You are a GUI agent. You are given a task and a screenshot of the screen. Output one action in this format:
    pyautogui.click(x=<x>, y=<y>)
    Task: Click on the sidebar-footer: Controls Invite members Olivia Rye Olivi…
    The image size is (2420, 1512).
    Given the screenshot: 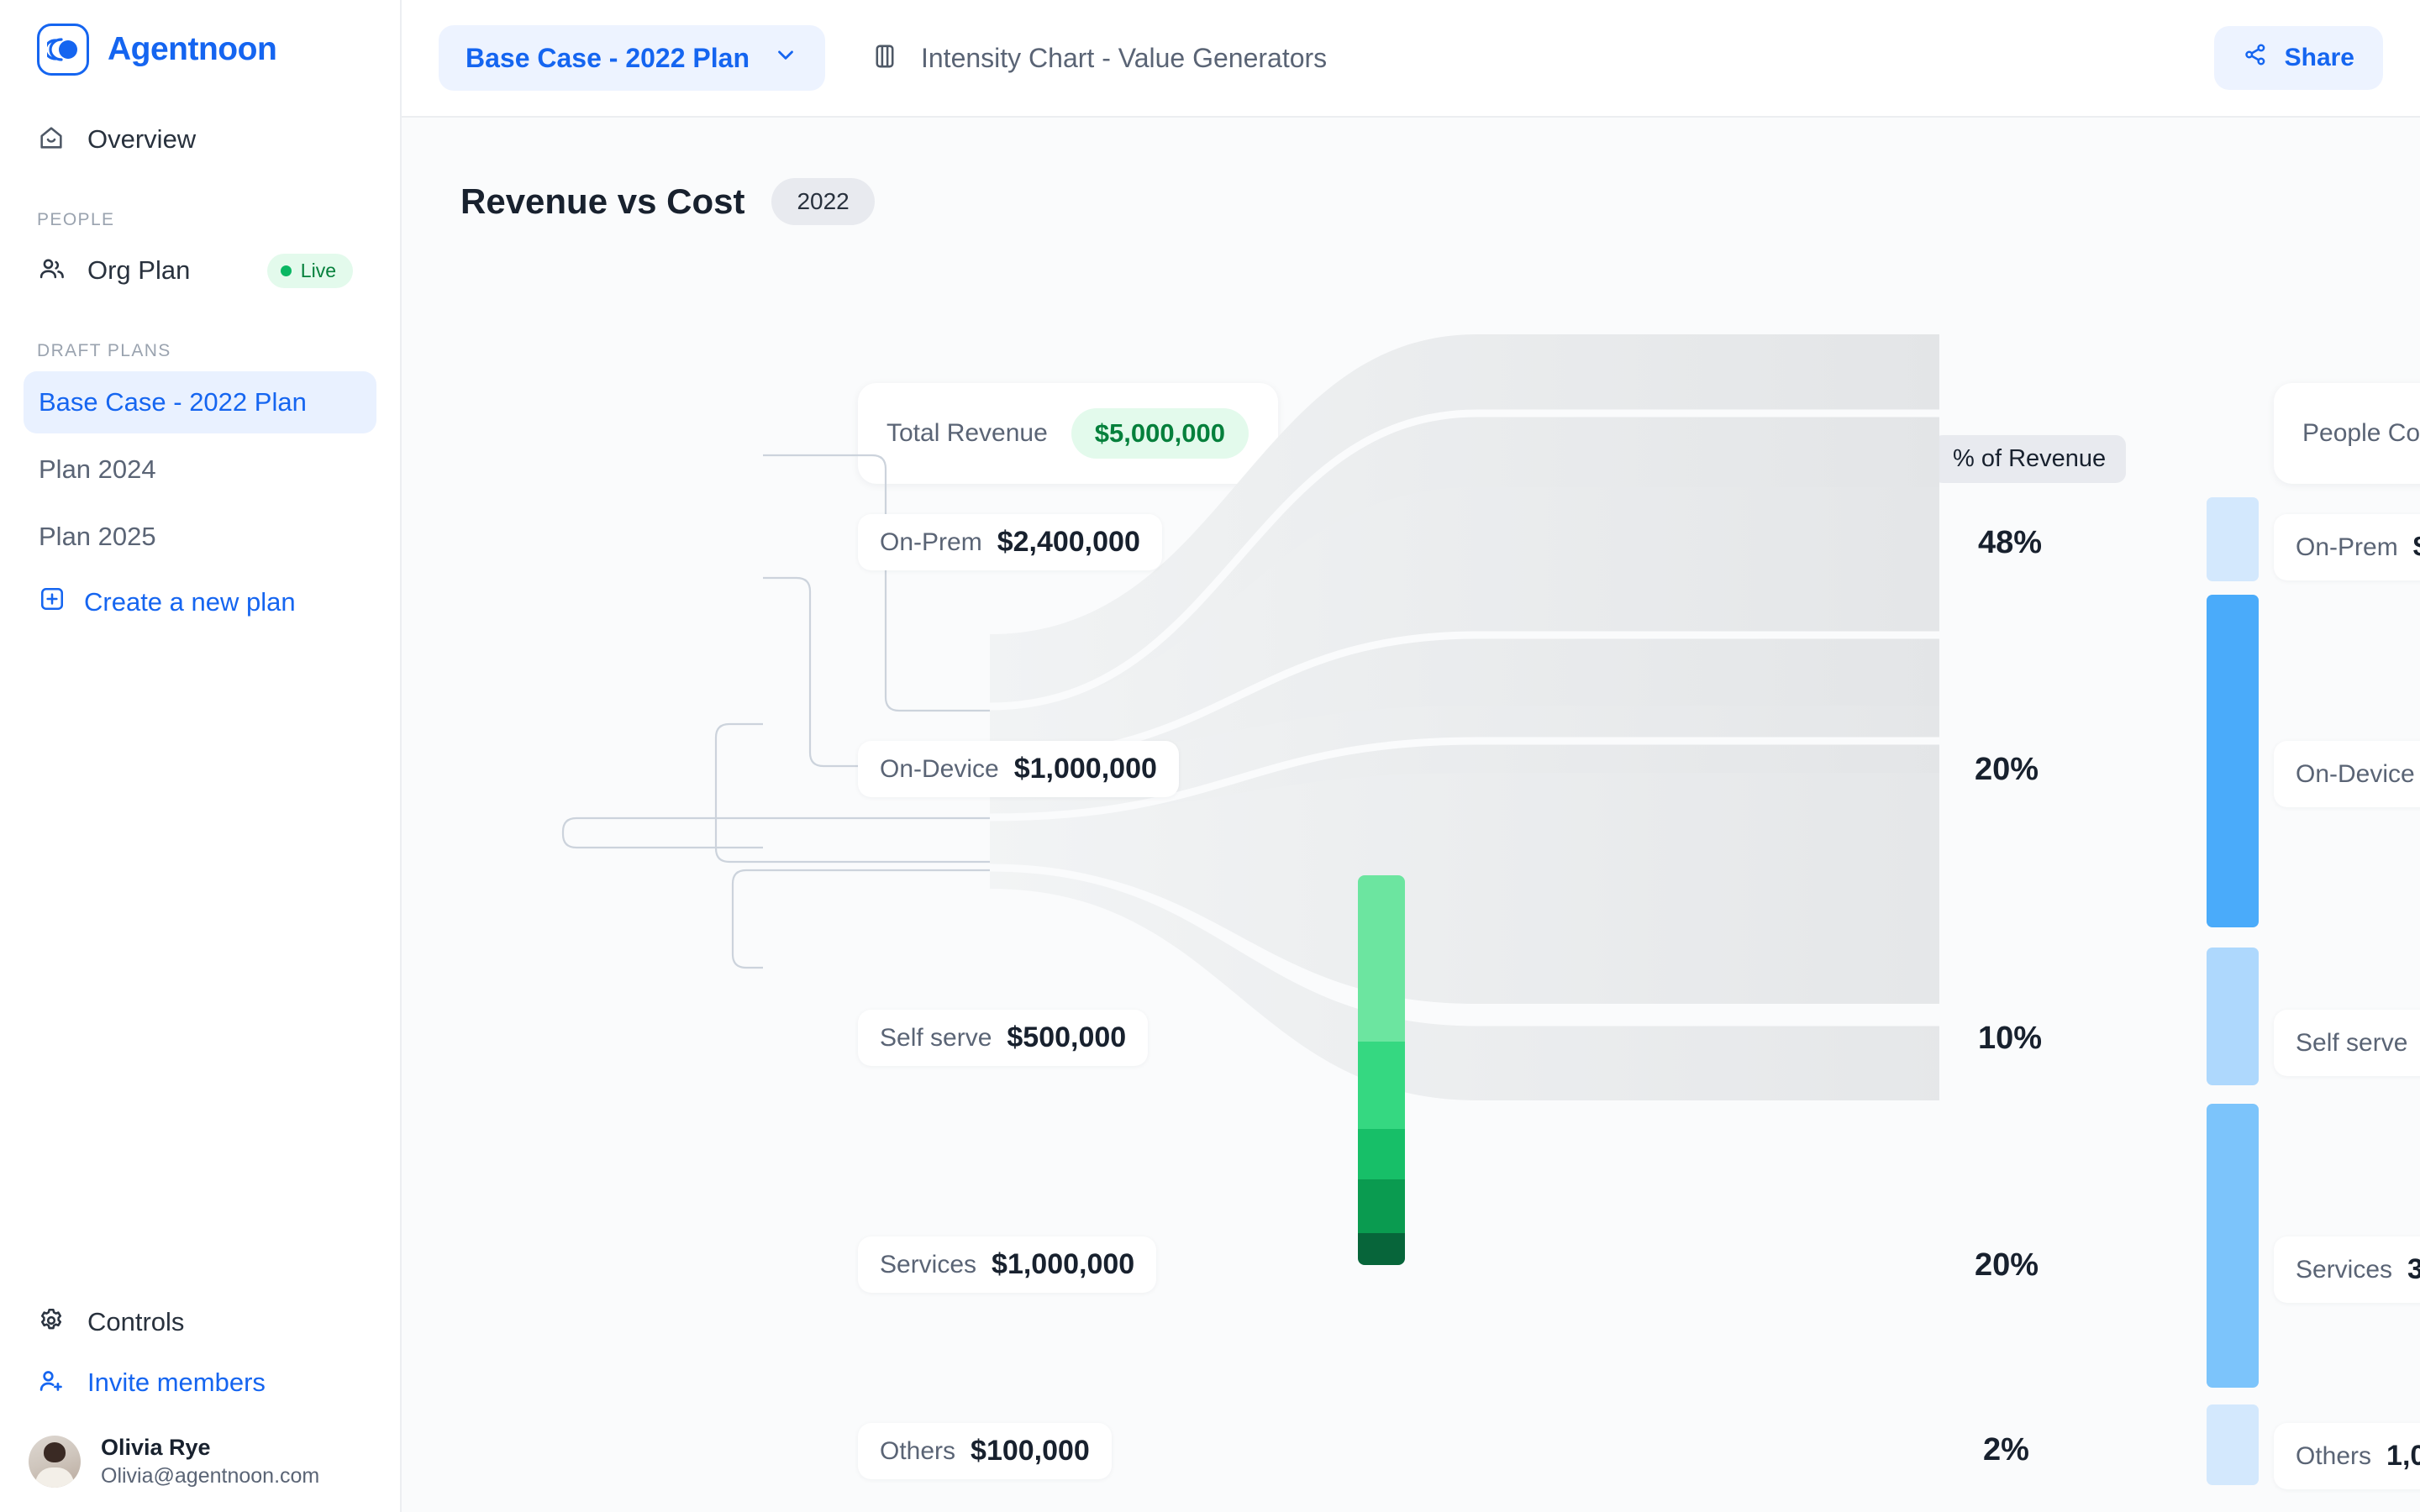 What is the action you would take?
    pyautogui.click(x=201, y=1402)
    